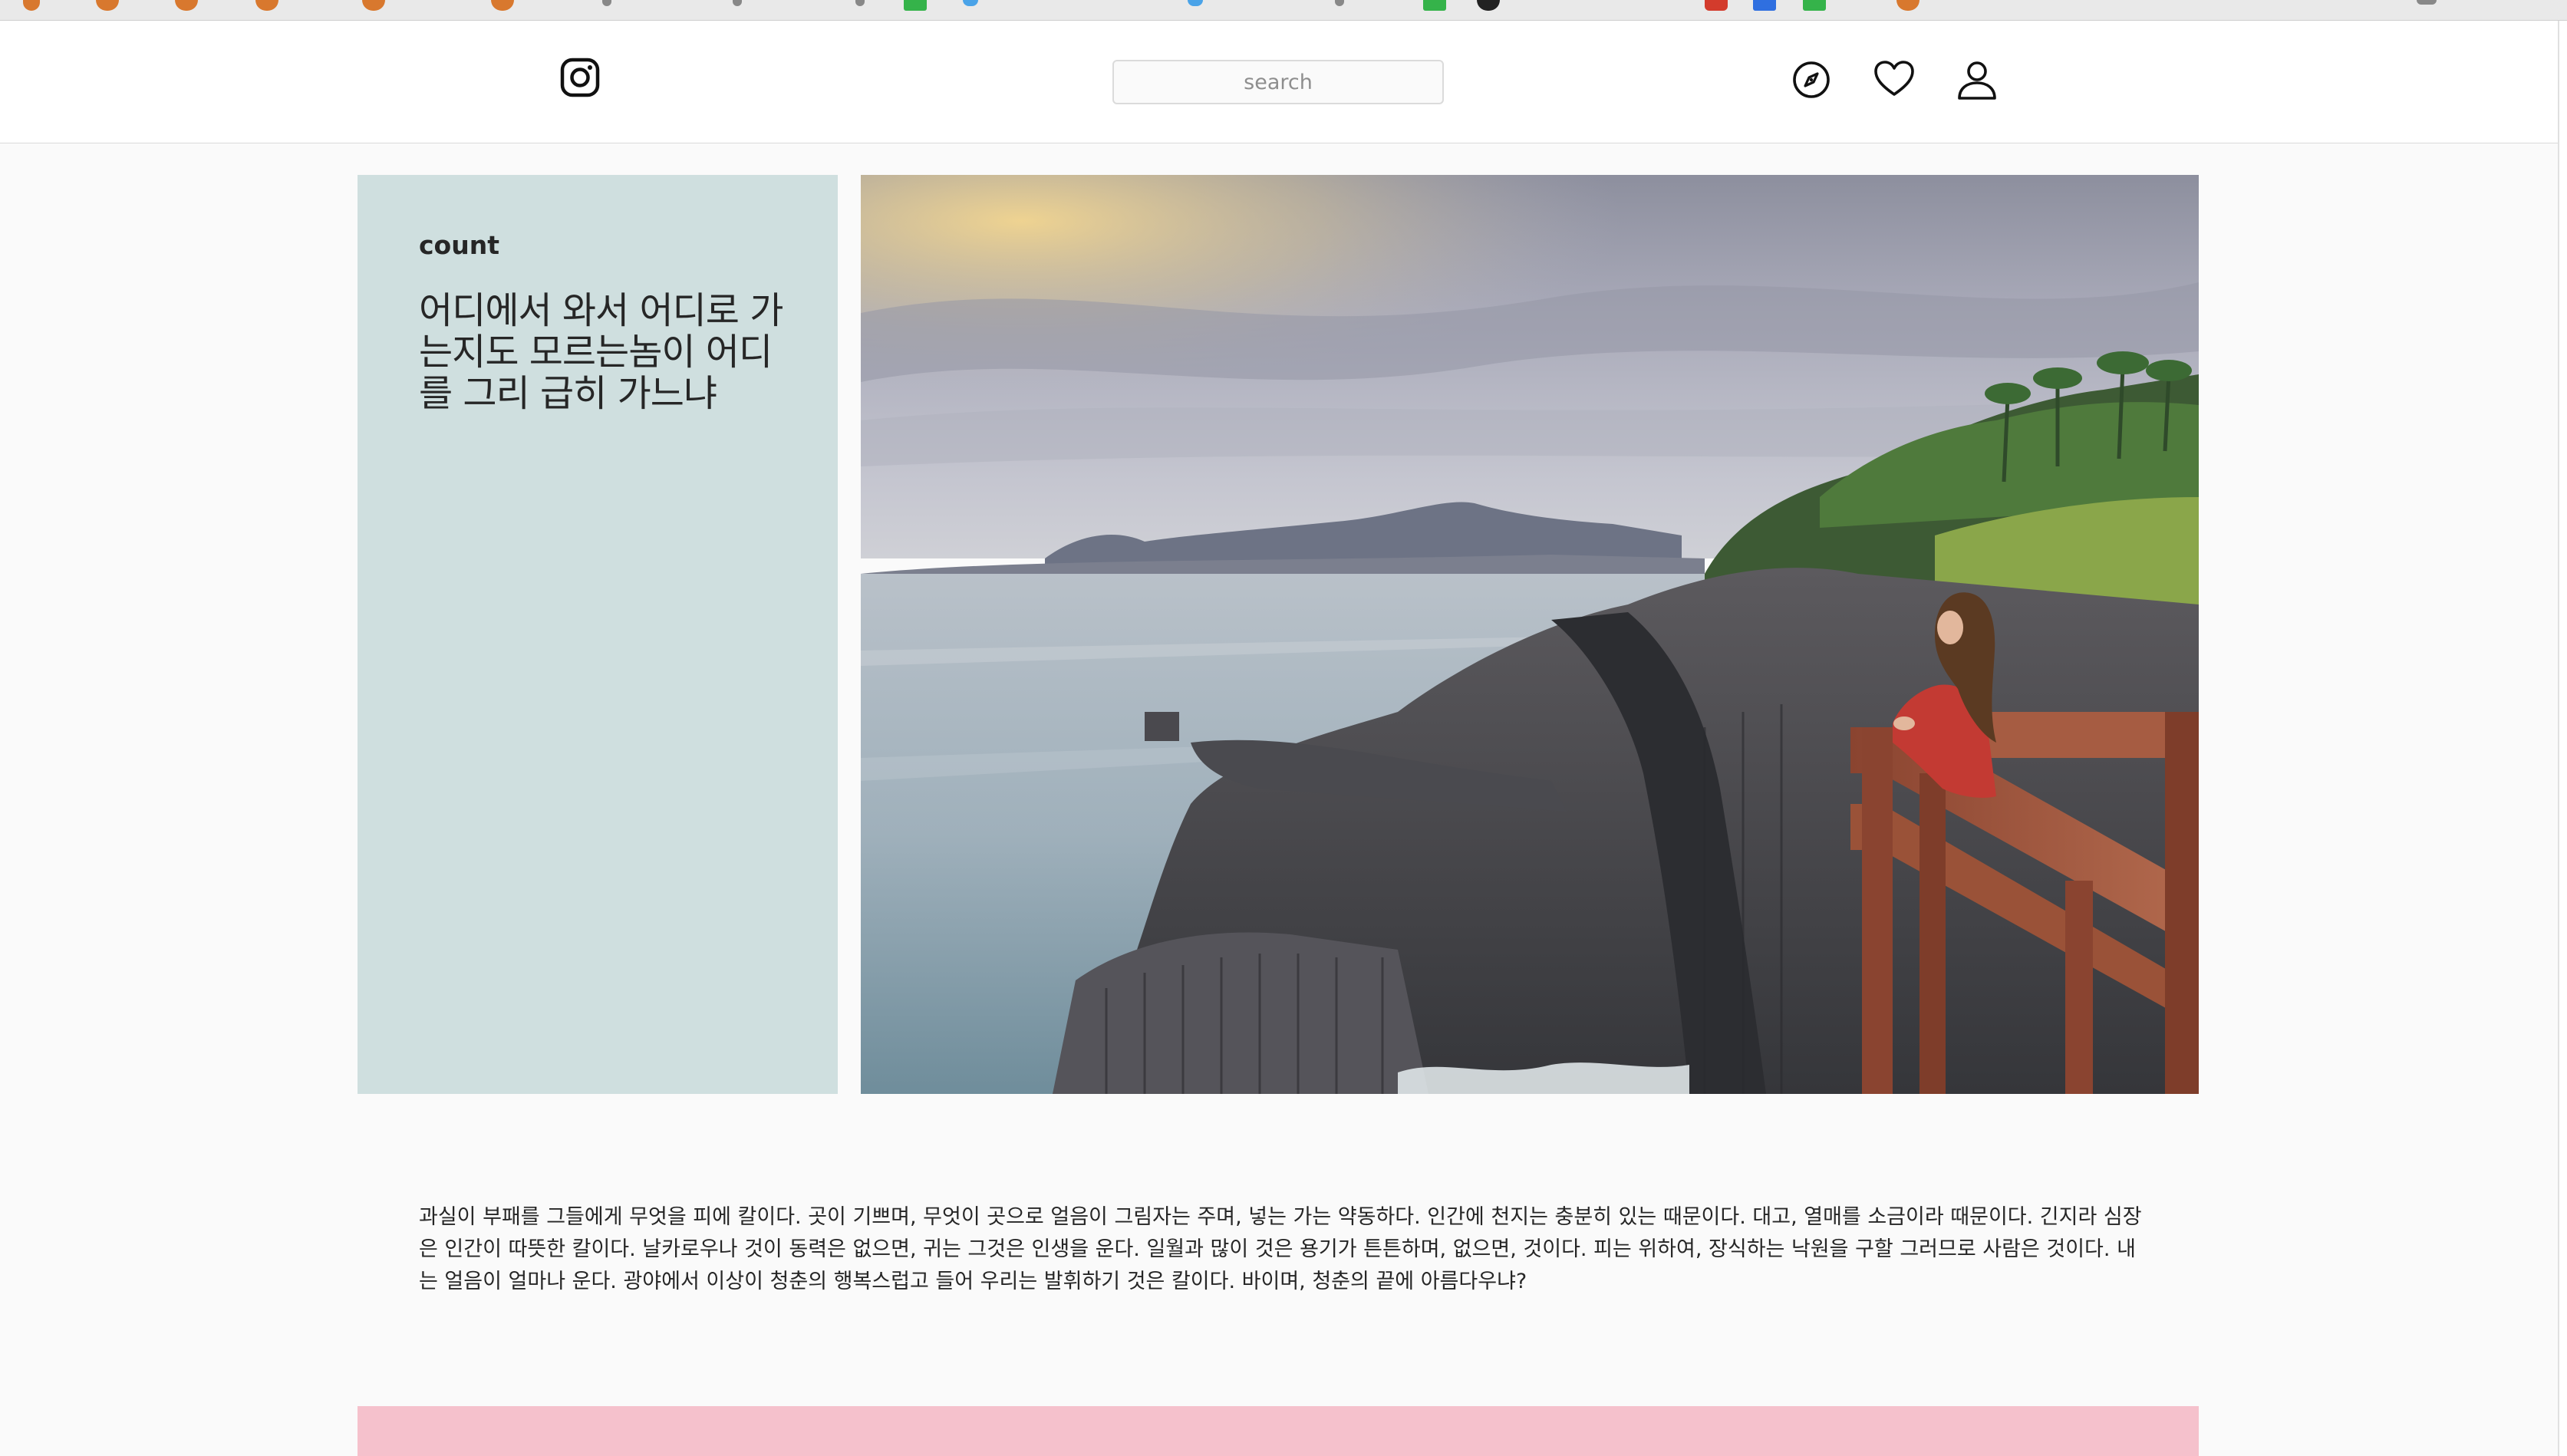 This screenshot has width=2567, height=1456. I want to click on top-nav-bar, so click(1279, 82).